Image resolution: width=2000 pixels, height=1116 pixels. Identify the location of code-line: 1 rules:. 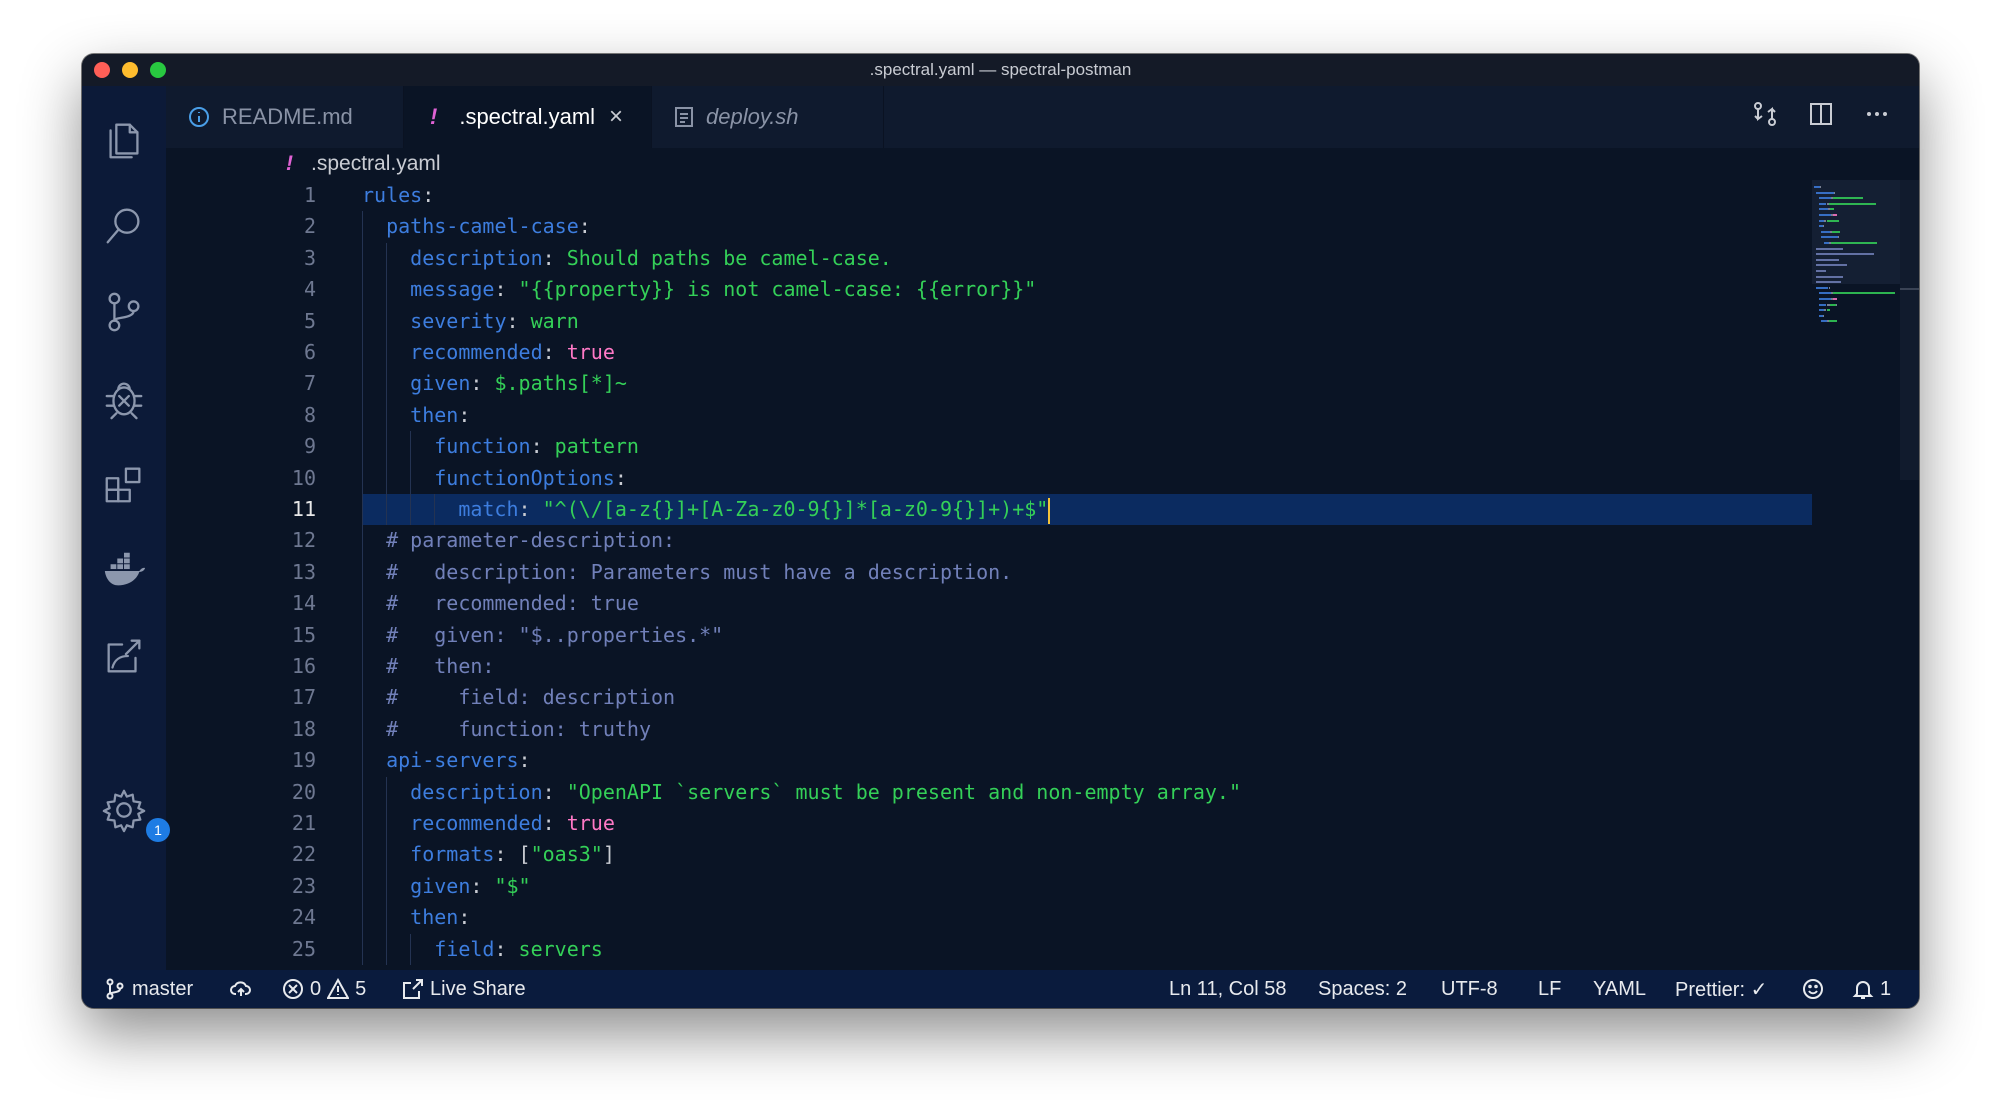
(989, 195).